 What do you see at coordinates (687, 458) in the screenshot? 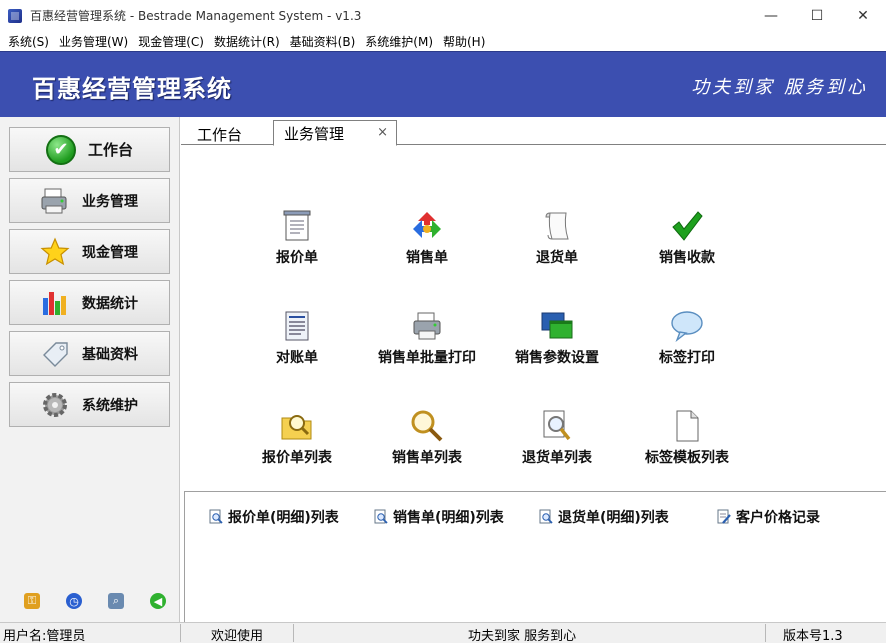
I see `grid-label: 标签模板列表` at bounding box center [687, 458].